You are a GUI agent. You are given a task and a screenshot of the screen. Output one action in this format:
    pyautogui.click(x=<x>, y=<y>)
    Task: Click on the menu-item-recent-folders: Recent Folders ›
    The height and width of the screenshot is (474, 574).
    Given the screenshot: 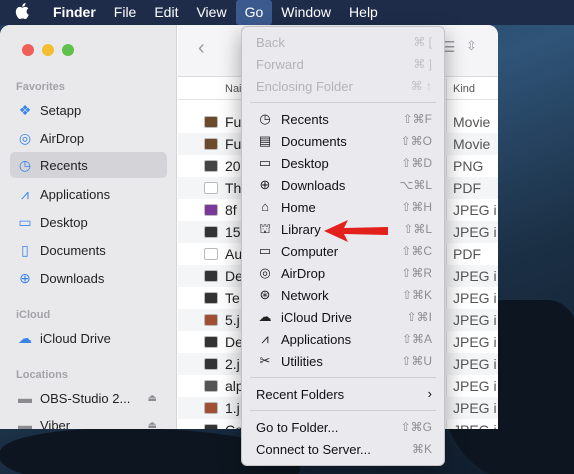 What is the action you would take?
    pyautogui.click(x=343, y=394)
    